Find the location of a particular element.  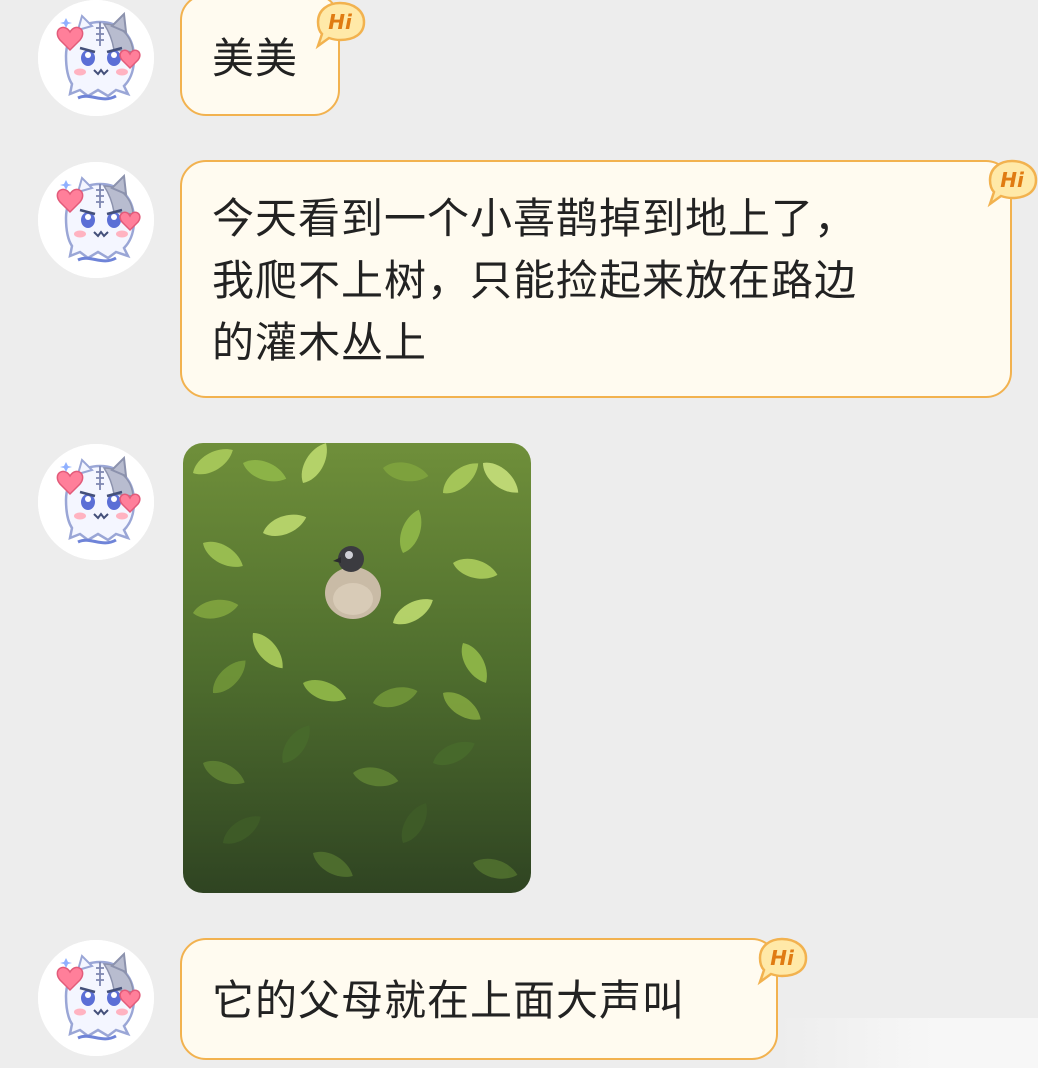

message-bubble: 它的父母就在上面大声叫 is located at coordinates (479, 999).